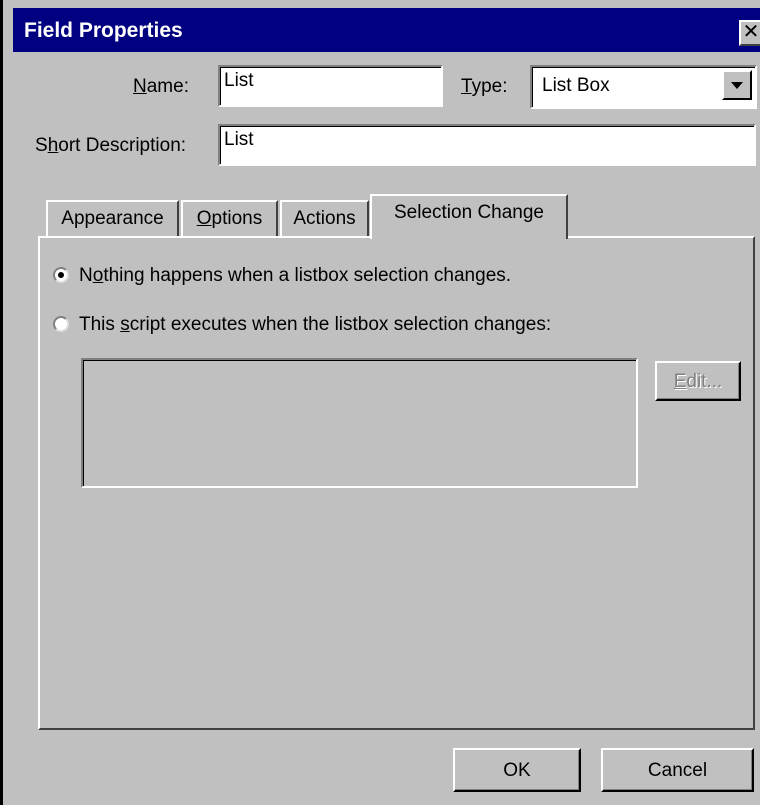 This screenshot has height=805, width=760. I want to click on chevron-down-icon, so click(737, 85).